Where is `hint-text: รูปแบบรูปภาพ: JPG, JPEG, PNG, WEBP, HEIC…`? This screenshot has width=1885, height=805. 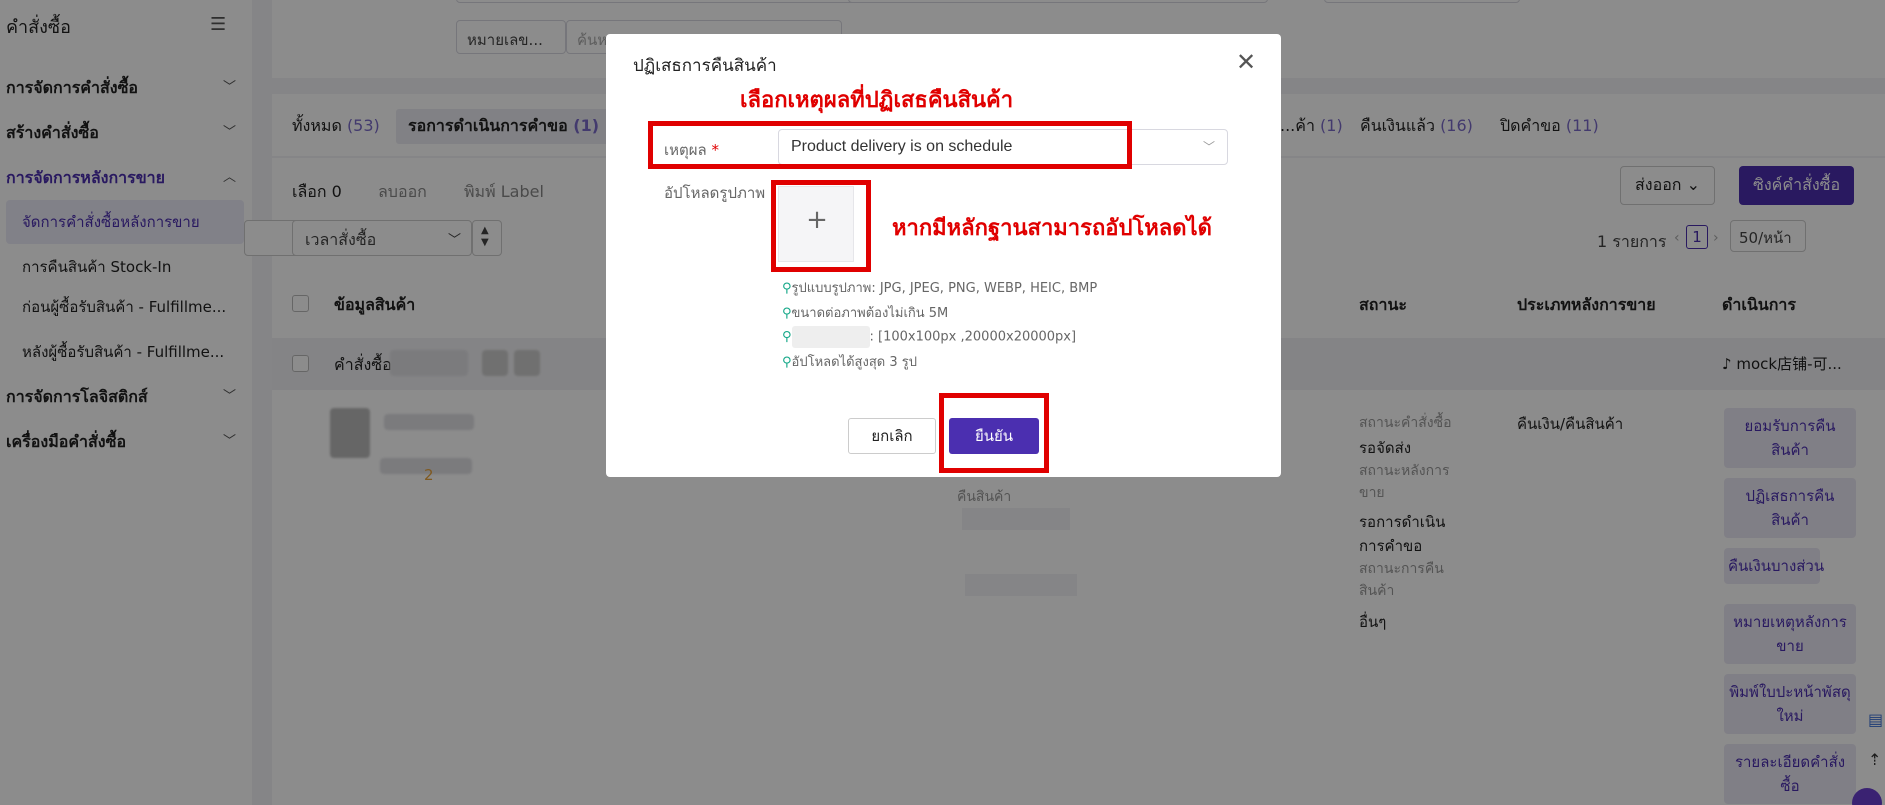
hint-text: รูปแบบรูปภาพ: JPG, JPEG, PNG, WEBP, HEIC… is located at coordinates (944, 288).